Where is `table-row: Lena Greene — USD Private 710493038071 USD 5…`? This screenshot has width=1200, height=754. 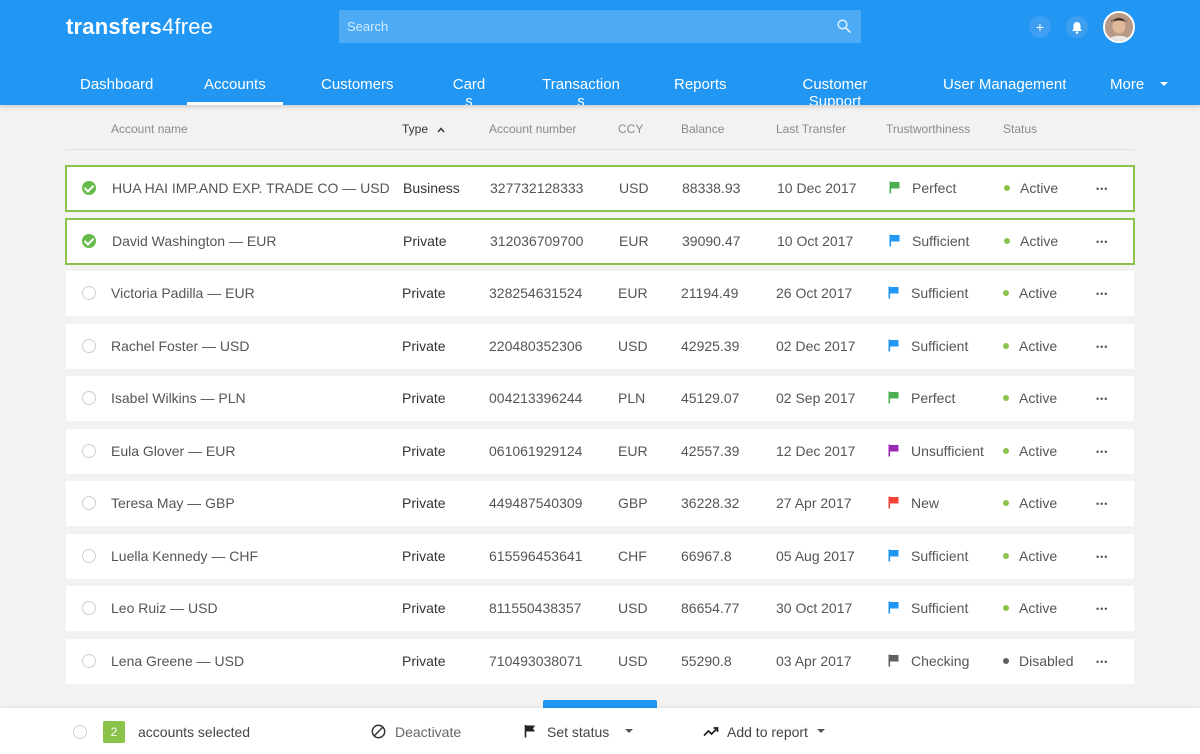 table-row: Lena Greene — USD Private 710493038071 USD 5… is located at coordinates (600, 661).